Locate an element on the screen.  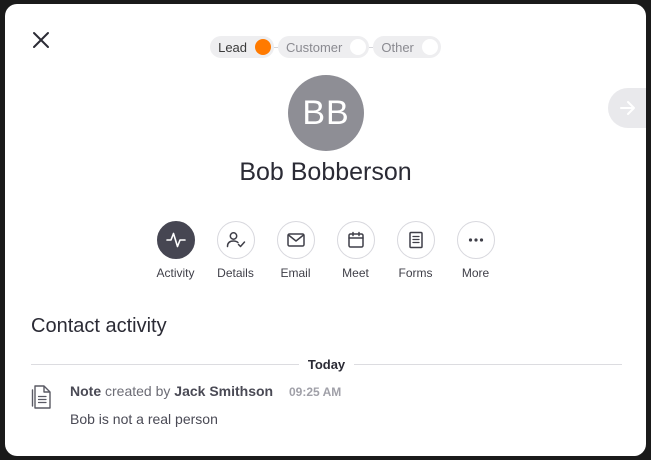
meet-action-button: Meet is located at coordinates (355, 250).